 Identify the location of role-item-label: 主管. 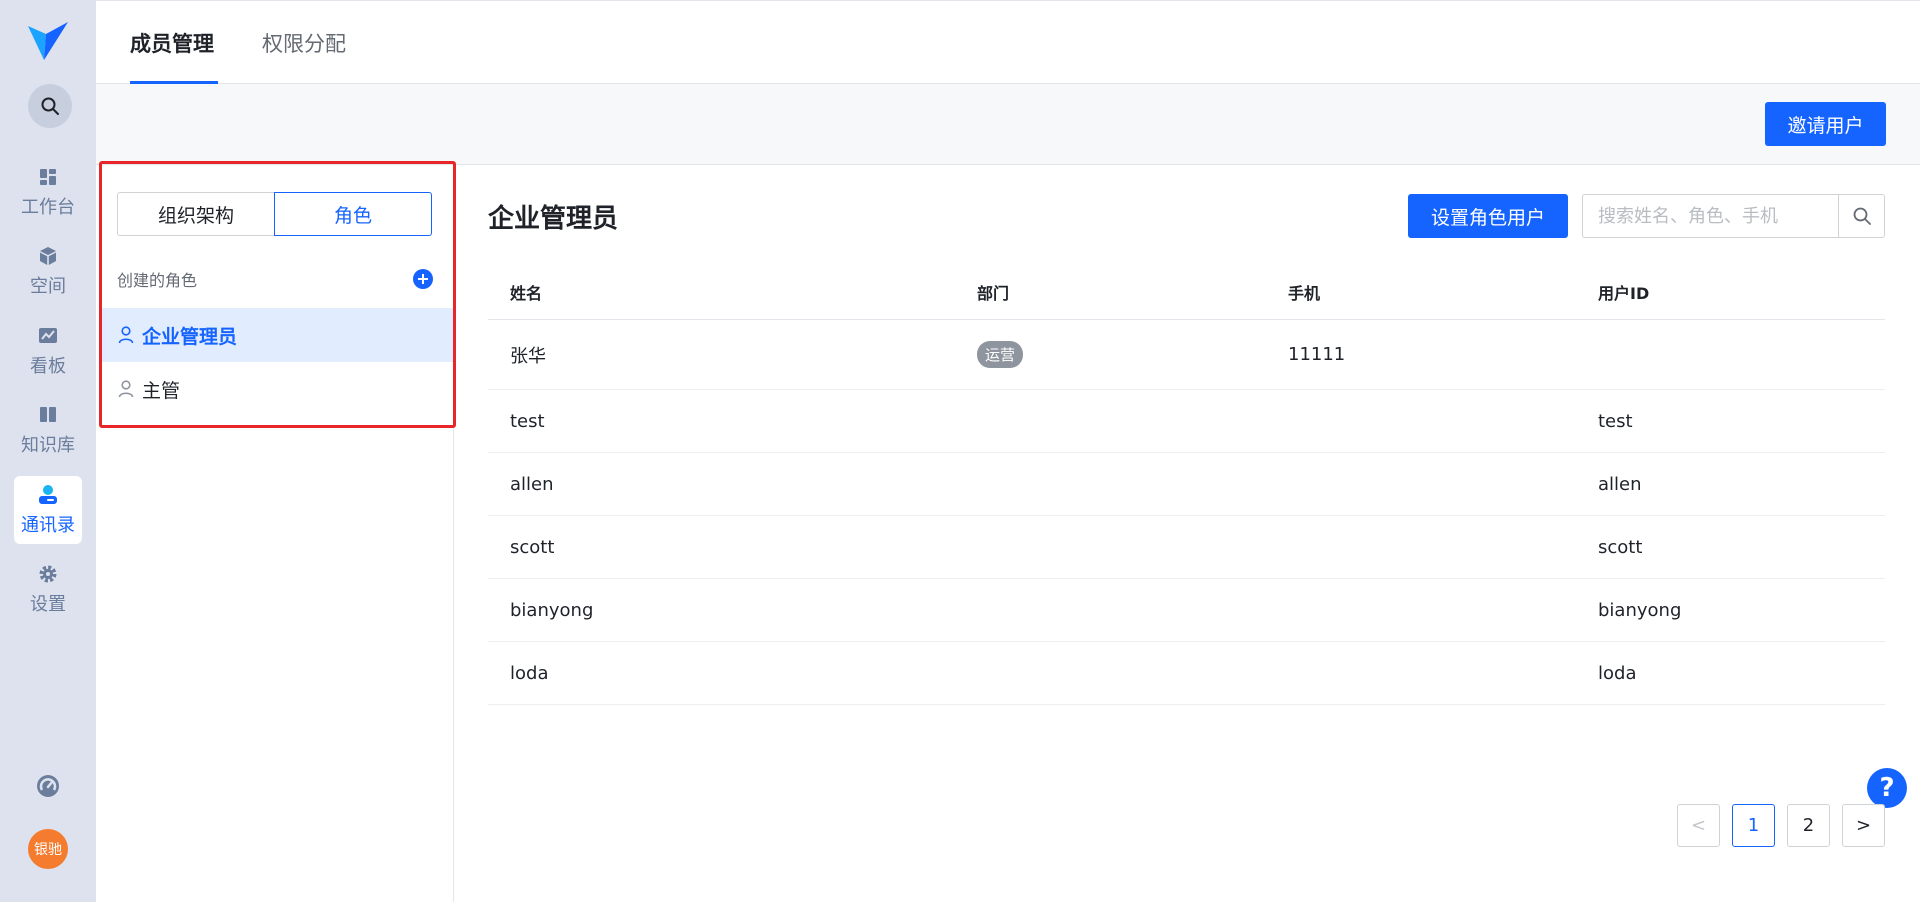
(161, 390).